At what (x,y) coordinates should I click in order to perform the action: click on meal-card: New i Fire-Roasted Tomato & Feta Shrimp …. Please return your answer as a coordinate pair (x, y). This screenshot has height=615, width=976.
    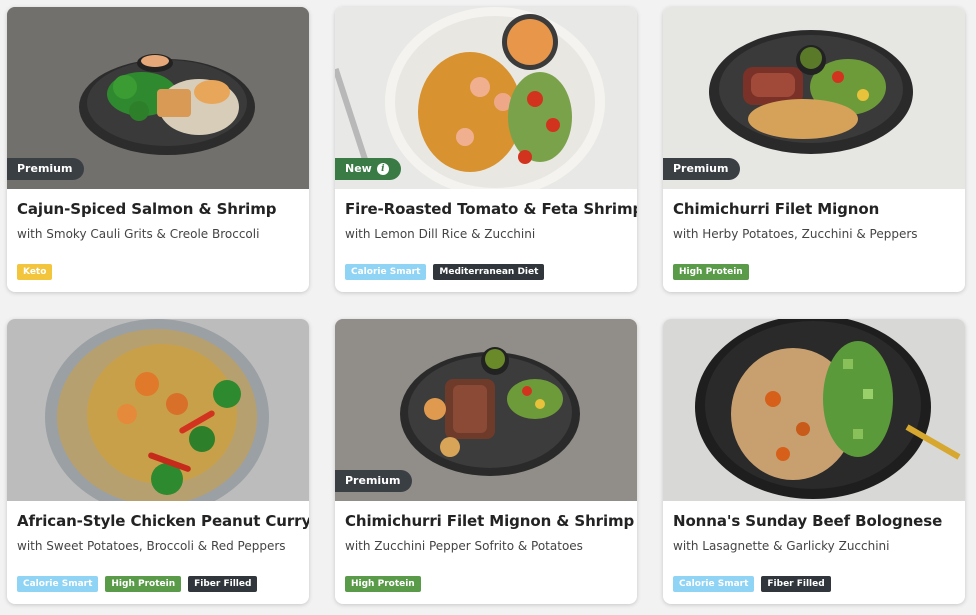
    Looking at the image, I should click on (486, 149).